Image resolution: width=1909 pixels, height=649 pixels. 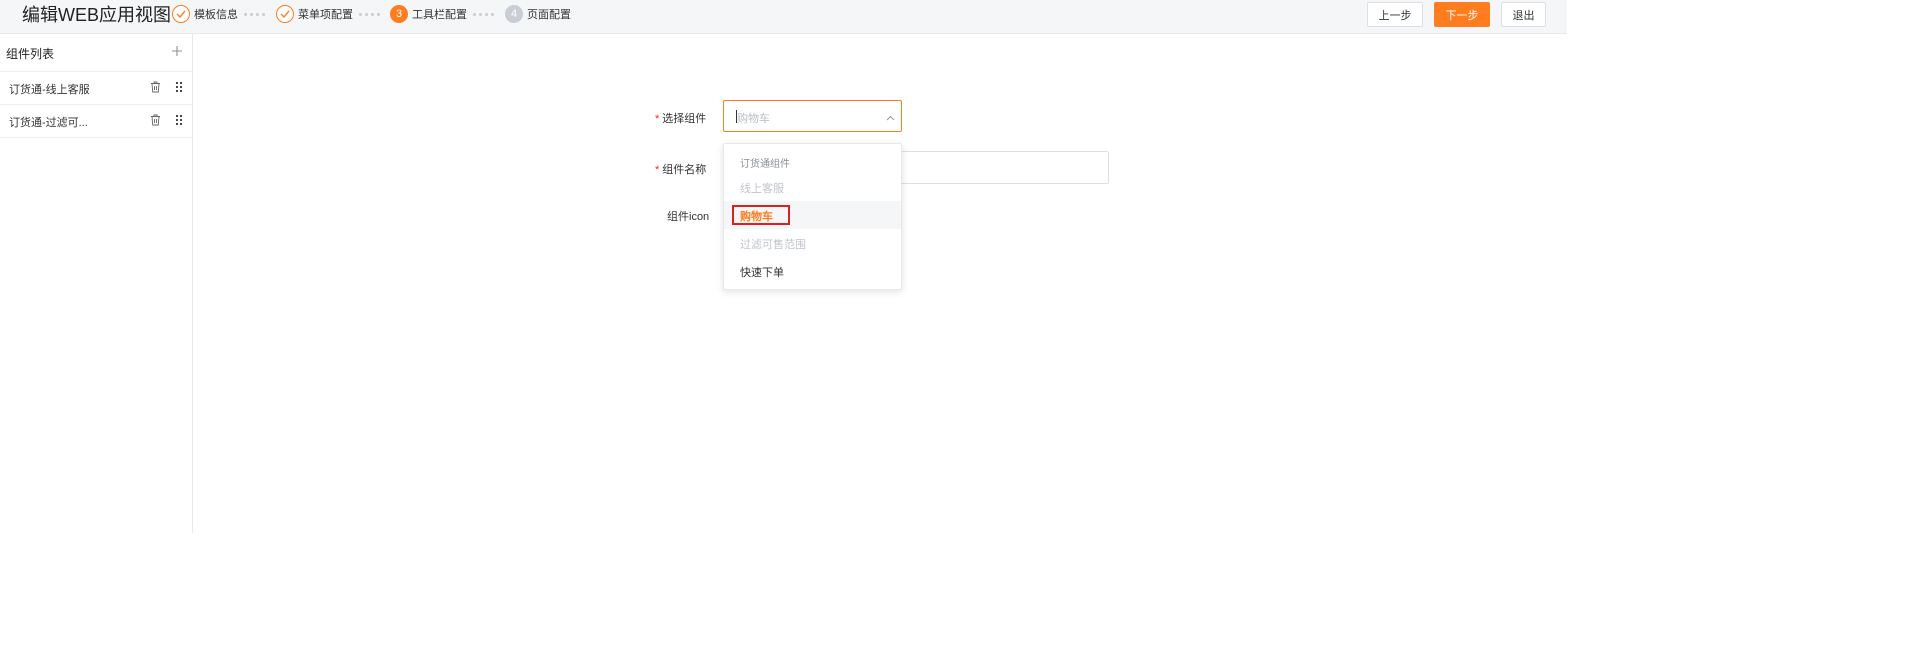 What do you see at coordinates (439, 15) in the screenshot?
I see `step-label: 工具栏配置` at bounding box center [439, 15].